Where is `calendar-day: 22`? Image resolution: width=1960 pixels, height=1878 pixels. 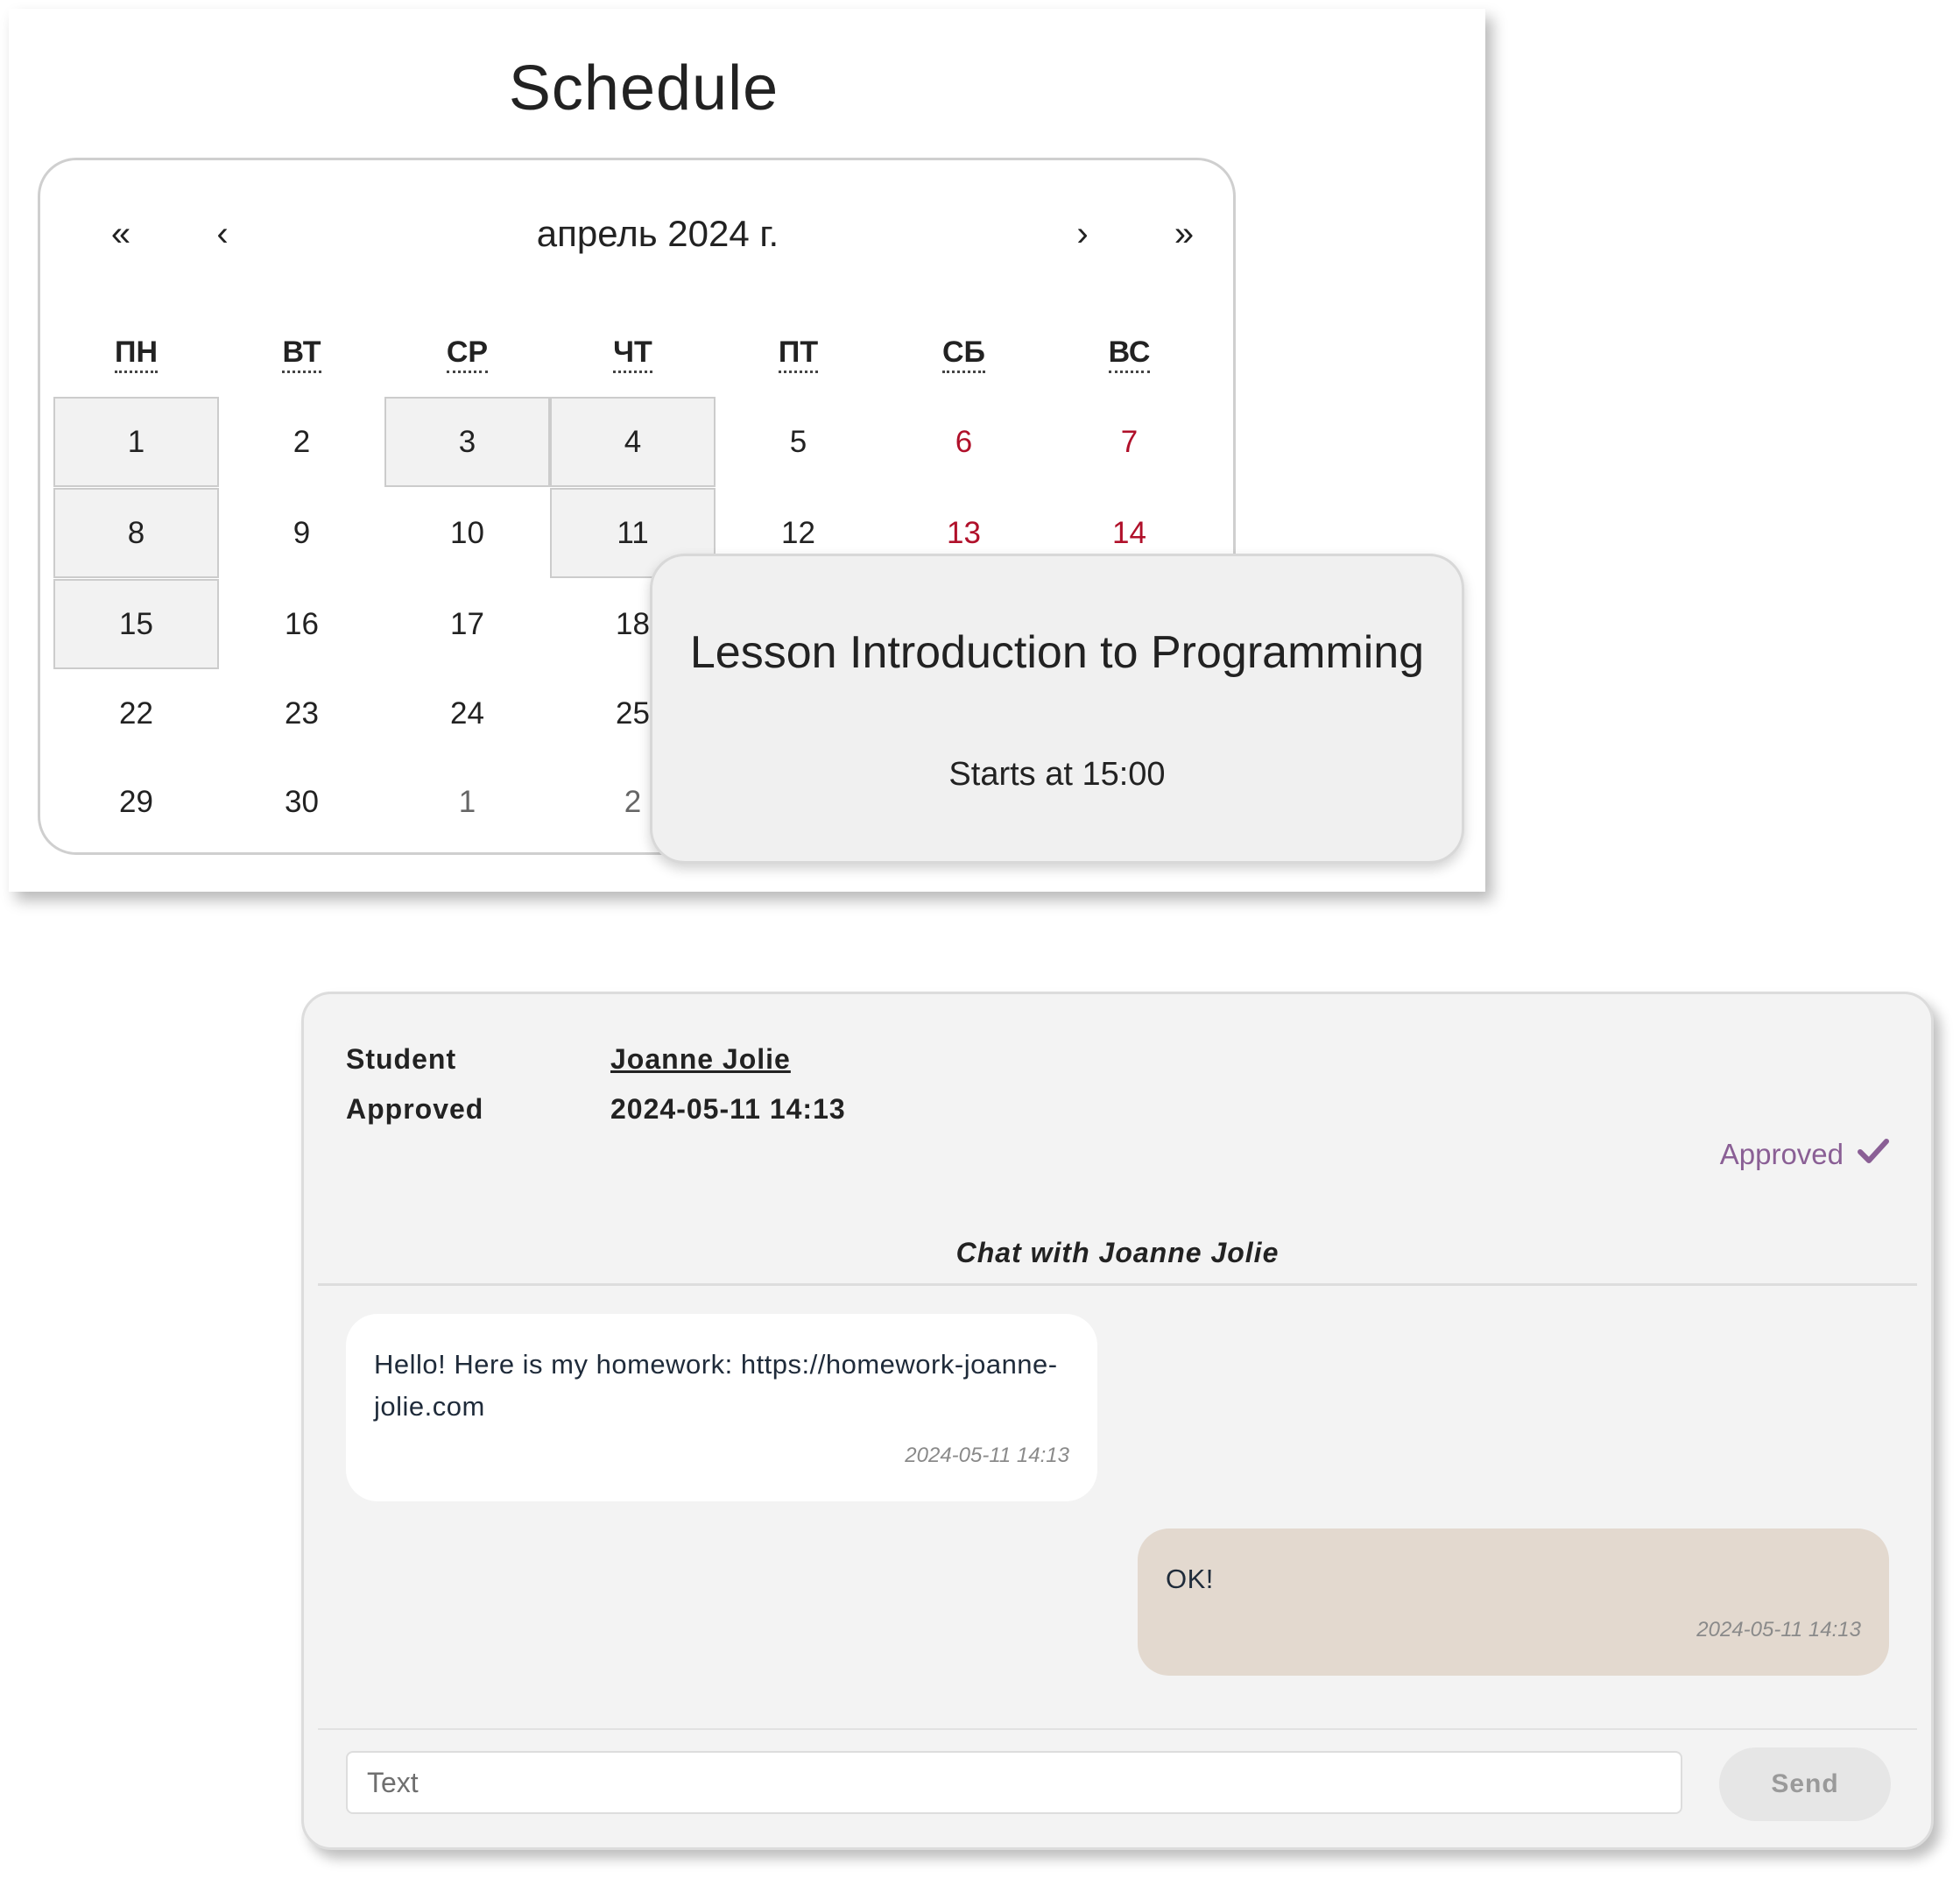
calendar-day: 22 is located at coordinates (136, 714).